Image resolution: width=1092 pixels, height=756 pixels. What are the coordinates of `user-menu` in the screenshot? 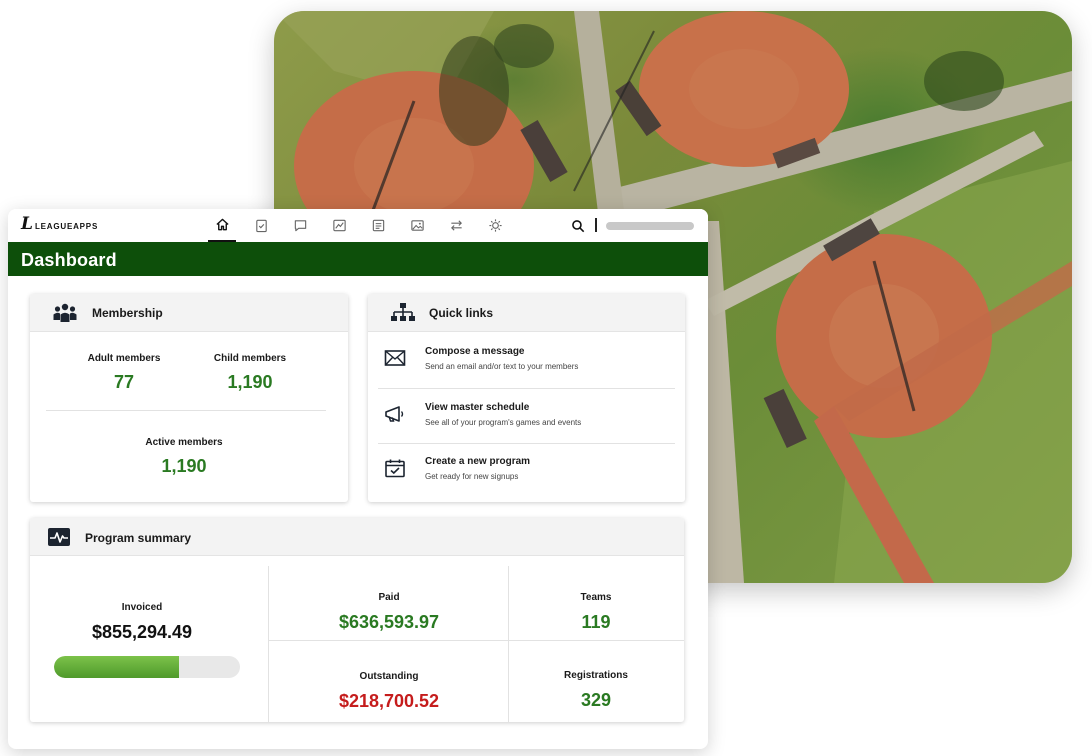 It's located at (650, 226).